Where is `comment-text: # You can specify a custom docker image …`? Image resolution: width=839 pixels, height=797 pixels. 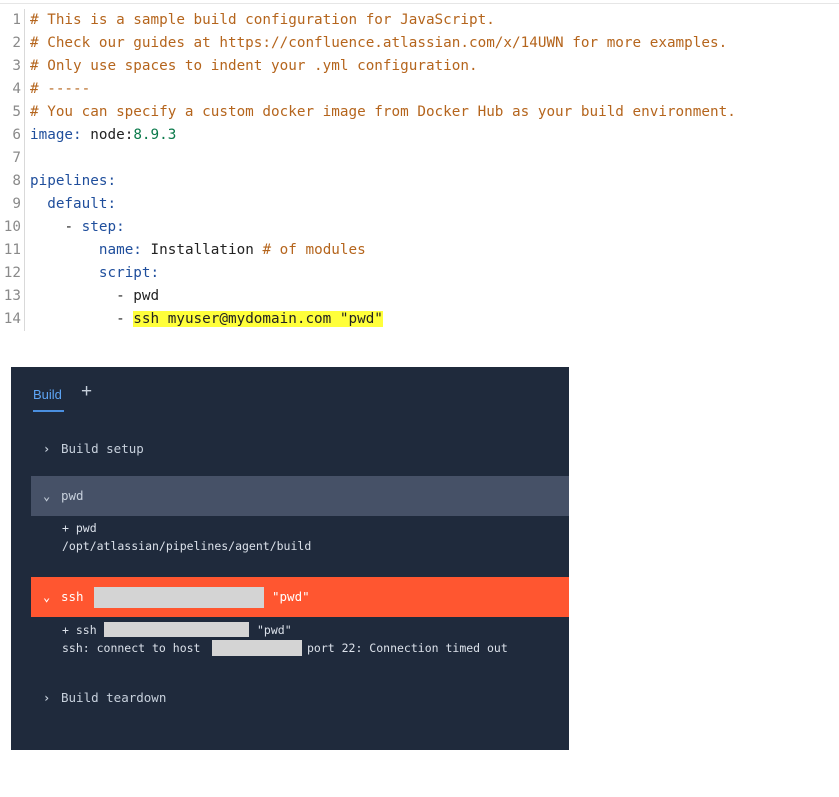 comment-text: # You can specify a custom docker image … is located at coordinates (383, 112).